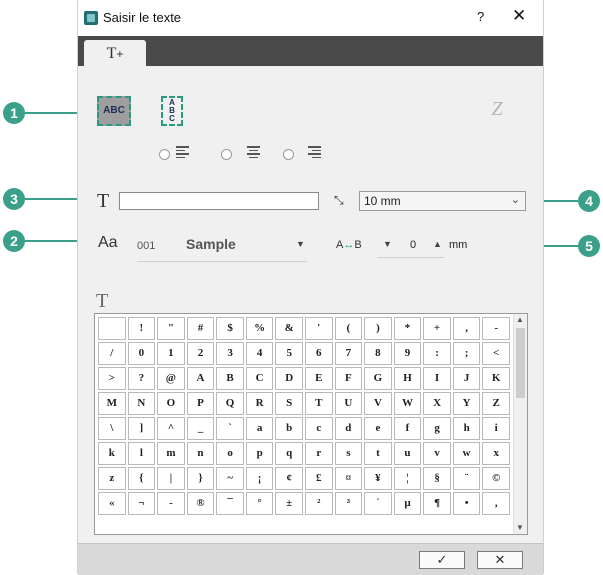 The image size is (603, 575). What do you see at coordinates (348, 503) in the screenshot?
I see `char-cell: ³` at bounding box center [348, 503].